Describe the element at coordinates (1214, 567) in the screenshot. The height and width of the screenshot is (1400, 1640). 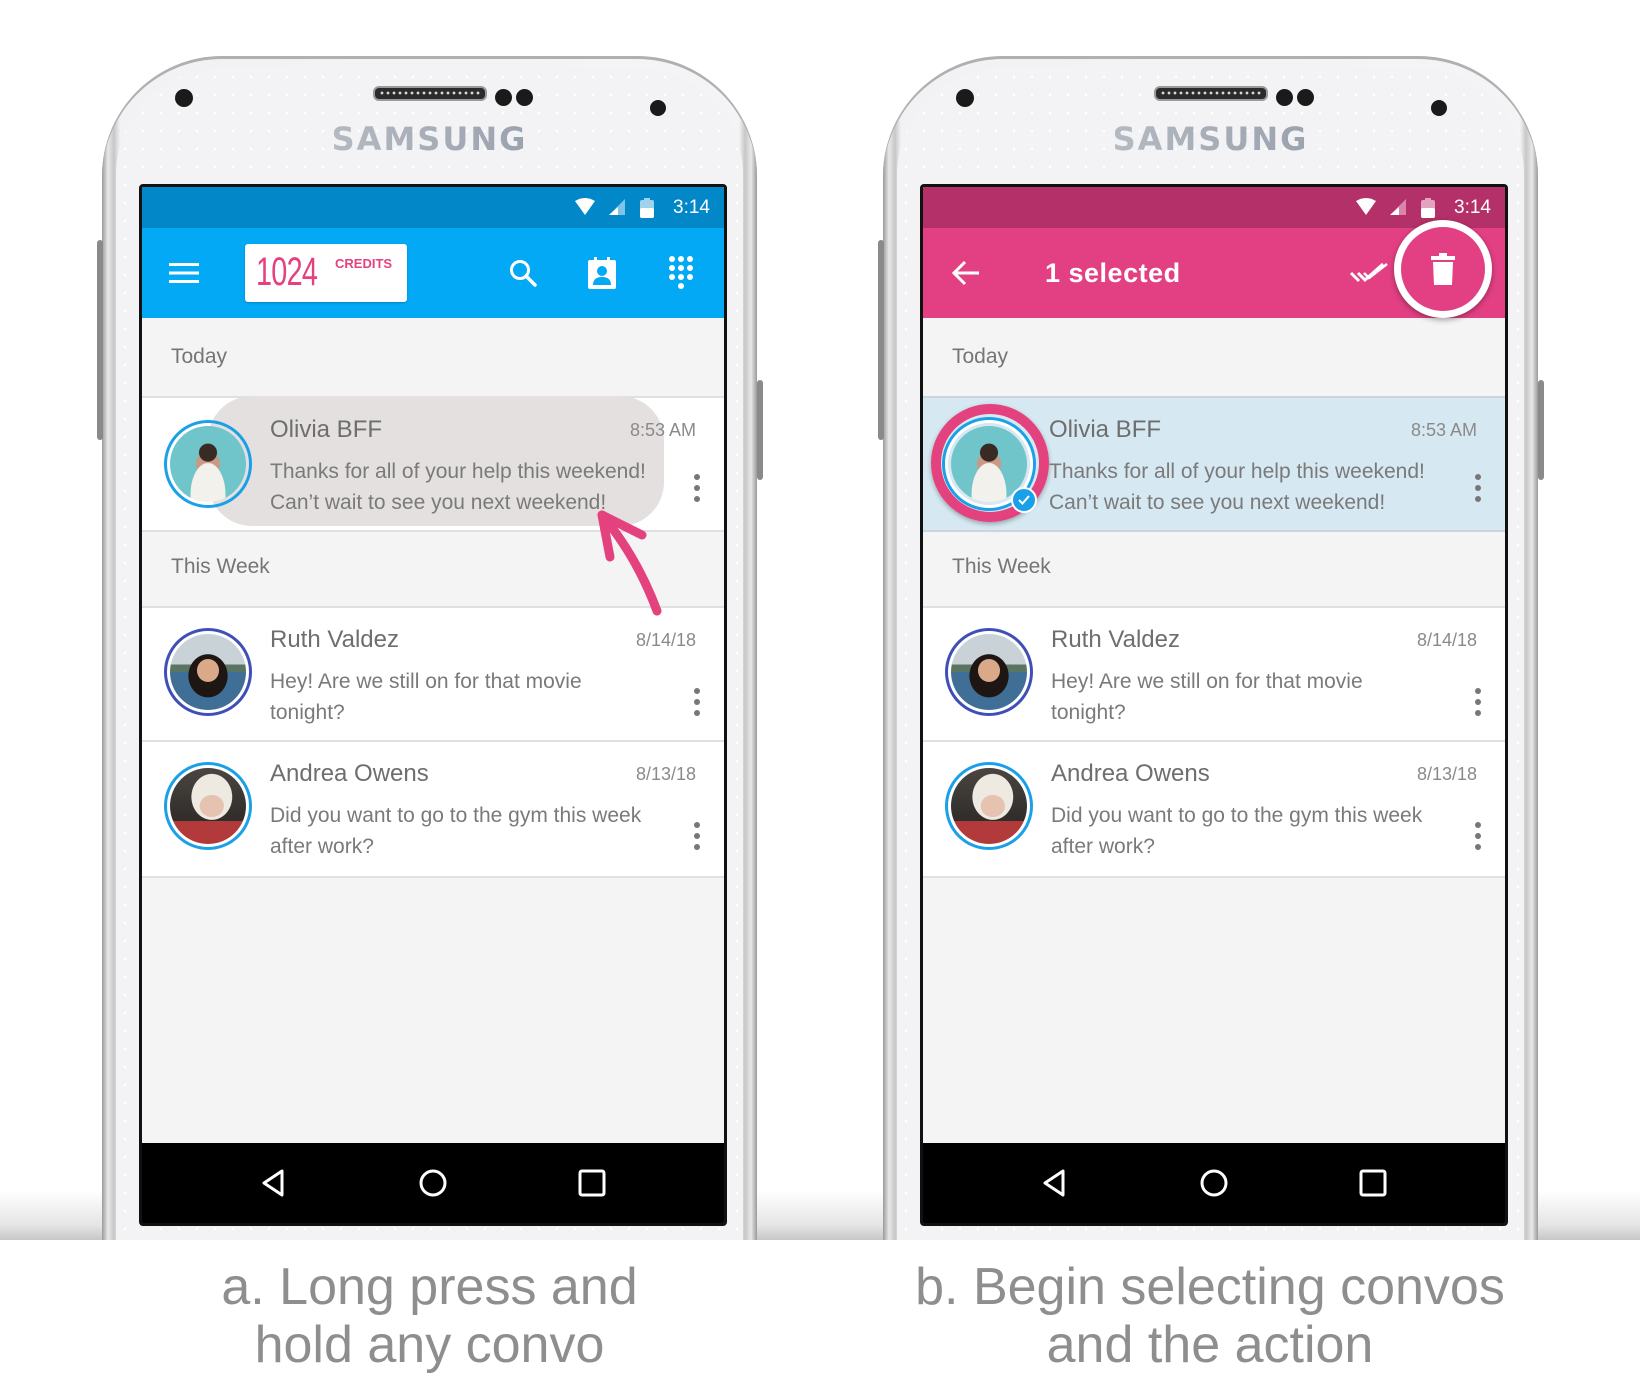
I see `section-header-this-week: This Week` at that location.